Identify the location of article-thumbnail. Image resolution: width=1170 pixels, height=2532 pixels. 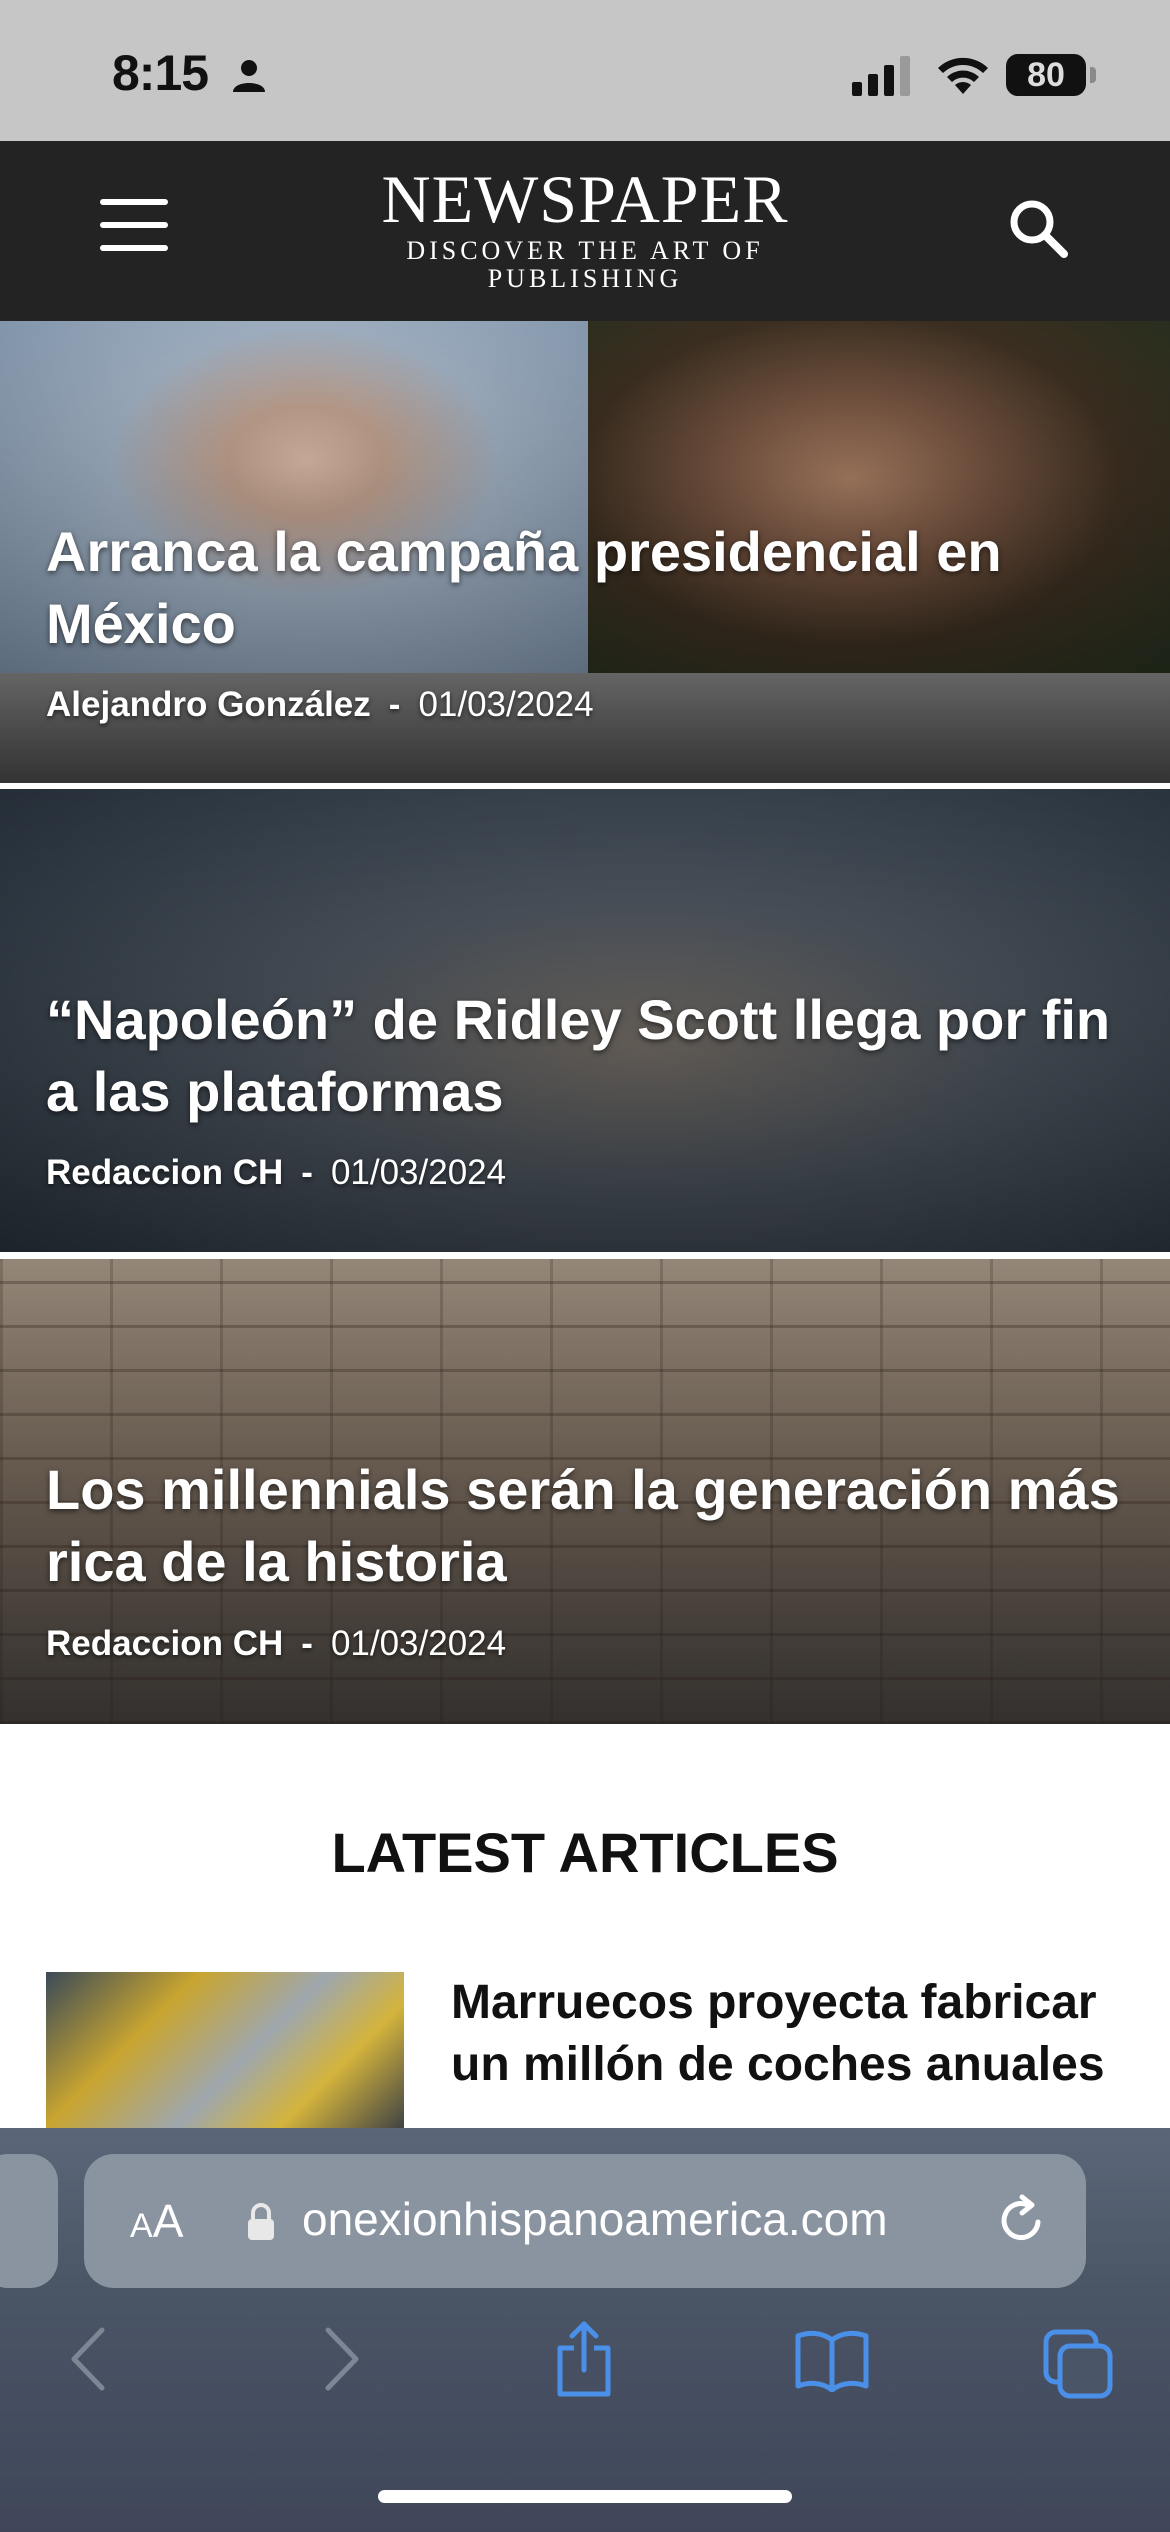
(225, 2052).